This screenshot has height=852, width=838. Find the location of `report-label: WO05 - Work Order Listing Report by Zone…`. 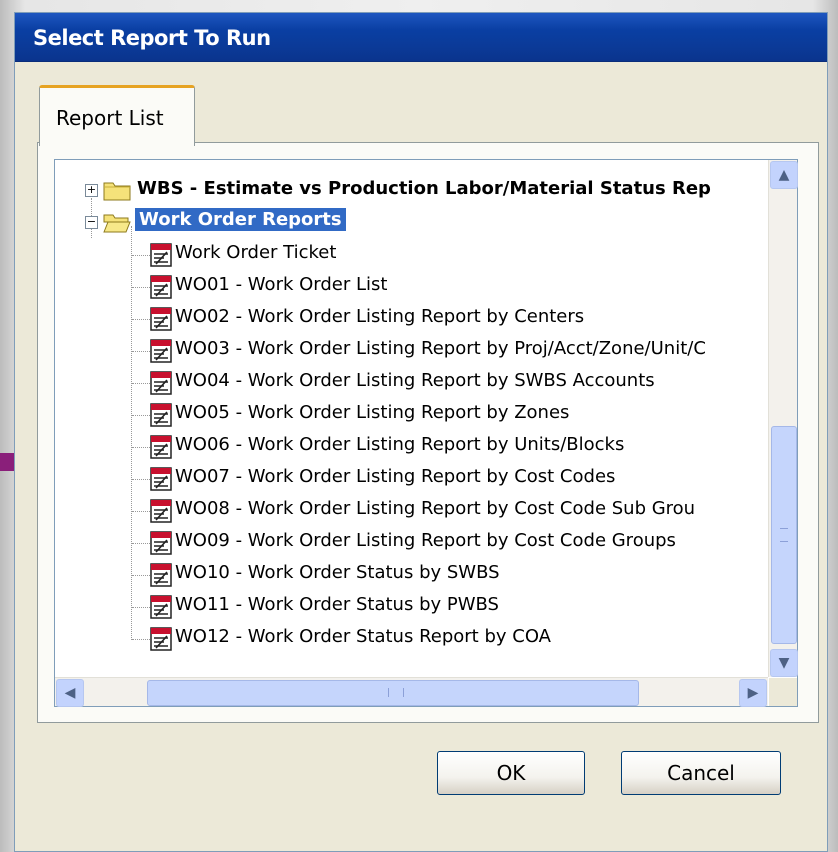

report-label: WO05 - Work Order Listing Report by Zone… is located at coordinates (372, 412).